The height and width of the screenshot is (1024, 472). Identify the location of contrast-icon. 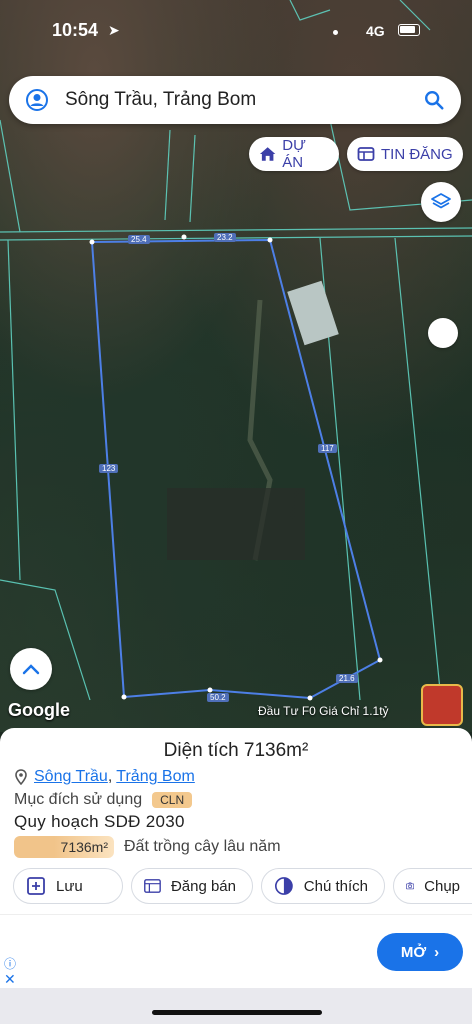
(283, 886).